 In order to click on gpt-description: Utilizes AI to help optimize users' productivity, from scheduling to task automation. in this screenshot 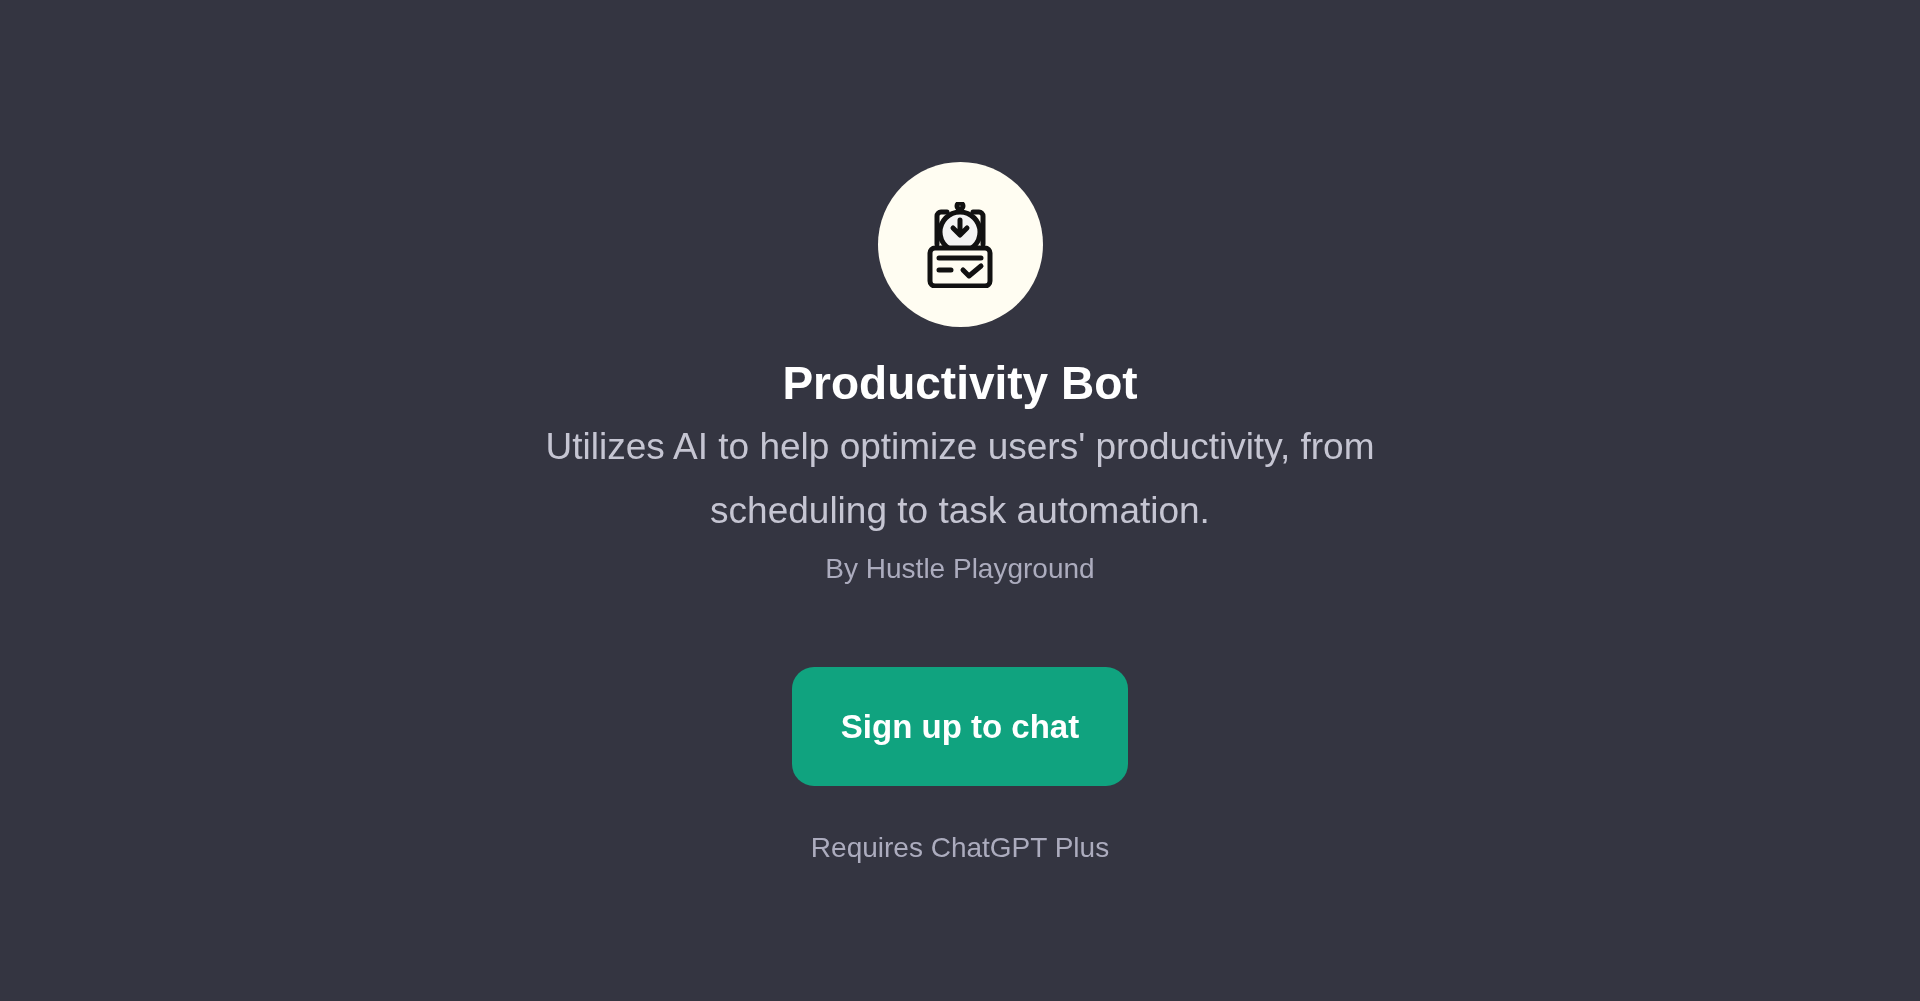, I will do `click(960, 479)`.